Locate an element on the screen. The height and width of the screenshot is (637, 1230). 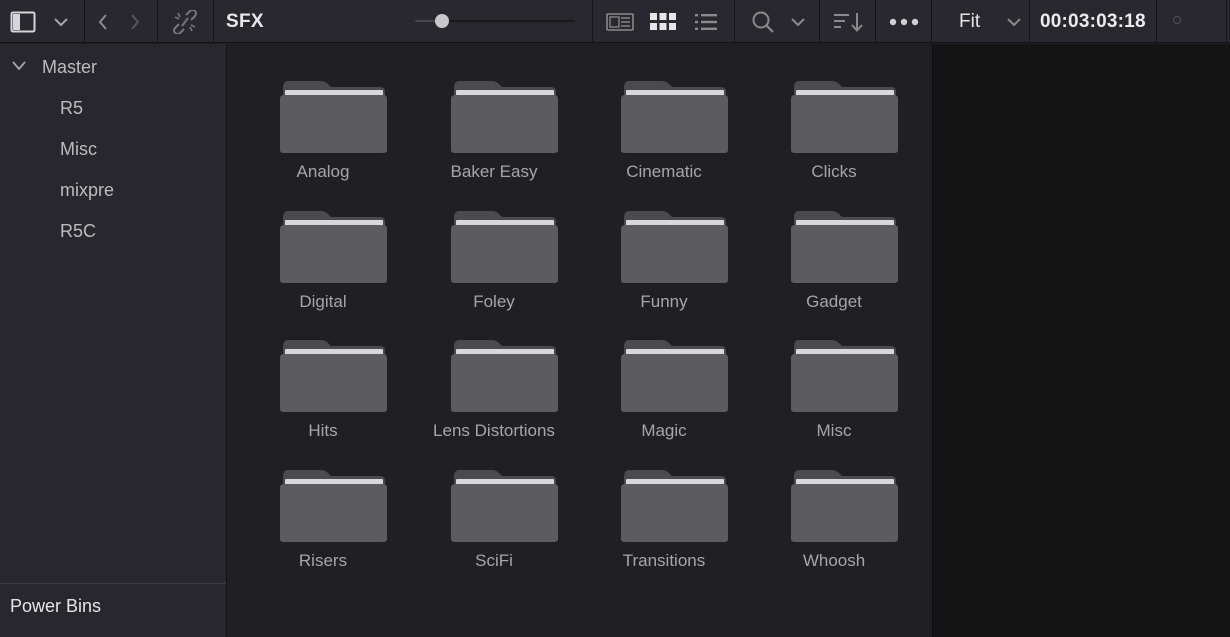
bin-folder-label: Misc is located at coordinates (834, 430).